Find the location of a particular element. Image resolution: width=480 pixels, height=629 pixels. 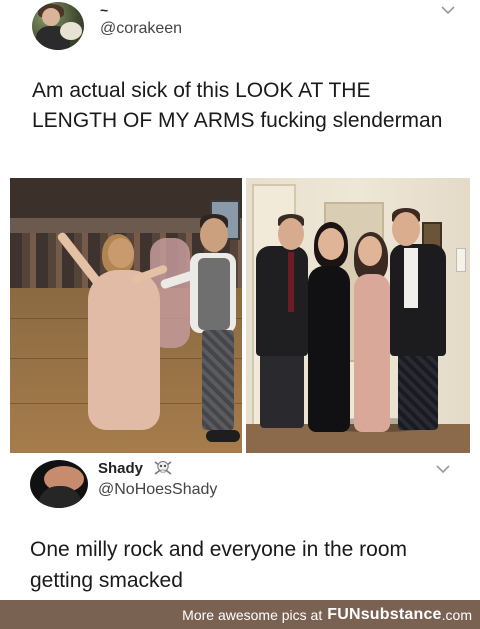

light-switch is located at coordinates (461, 260).